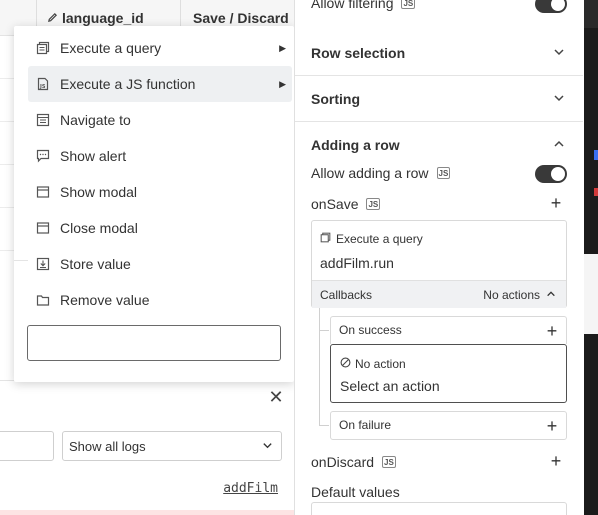 Image resolution: width=598 pixels, height=515 pixels. What do you see at coordinates (448, 425) in the screenshot?
I see `on-failure-callback: On failure +` at bounding box center [448, 425].